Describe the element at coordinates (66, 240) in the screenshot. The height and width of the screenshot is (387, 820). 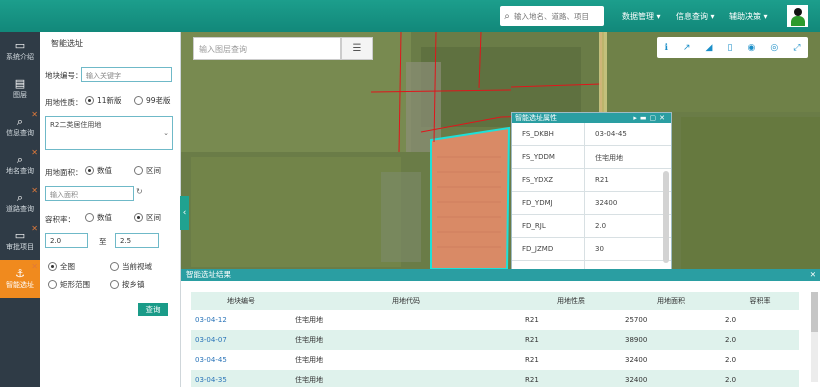
I see `far-min-input: 2.0` at that location.